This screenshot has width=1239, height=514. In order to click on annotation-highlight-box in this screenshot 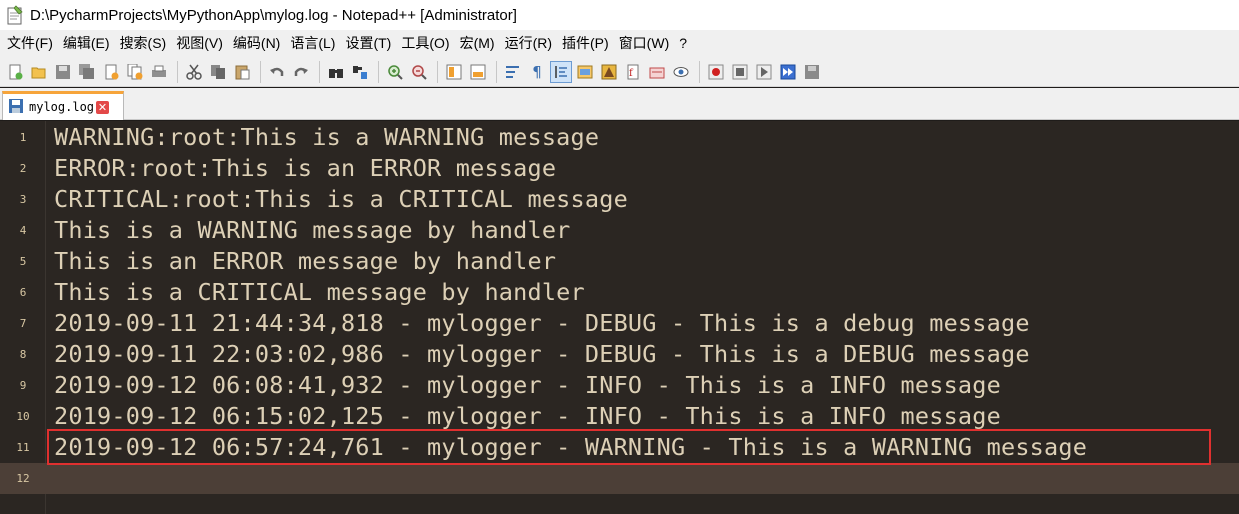, I will do `click(629, 447)`.